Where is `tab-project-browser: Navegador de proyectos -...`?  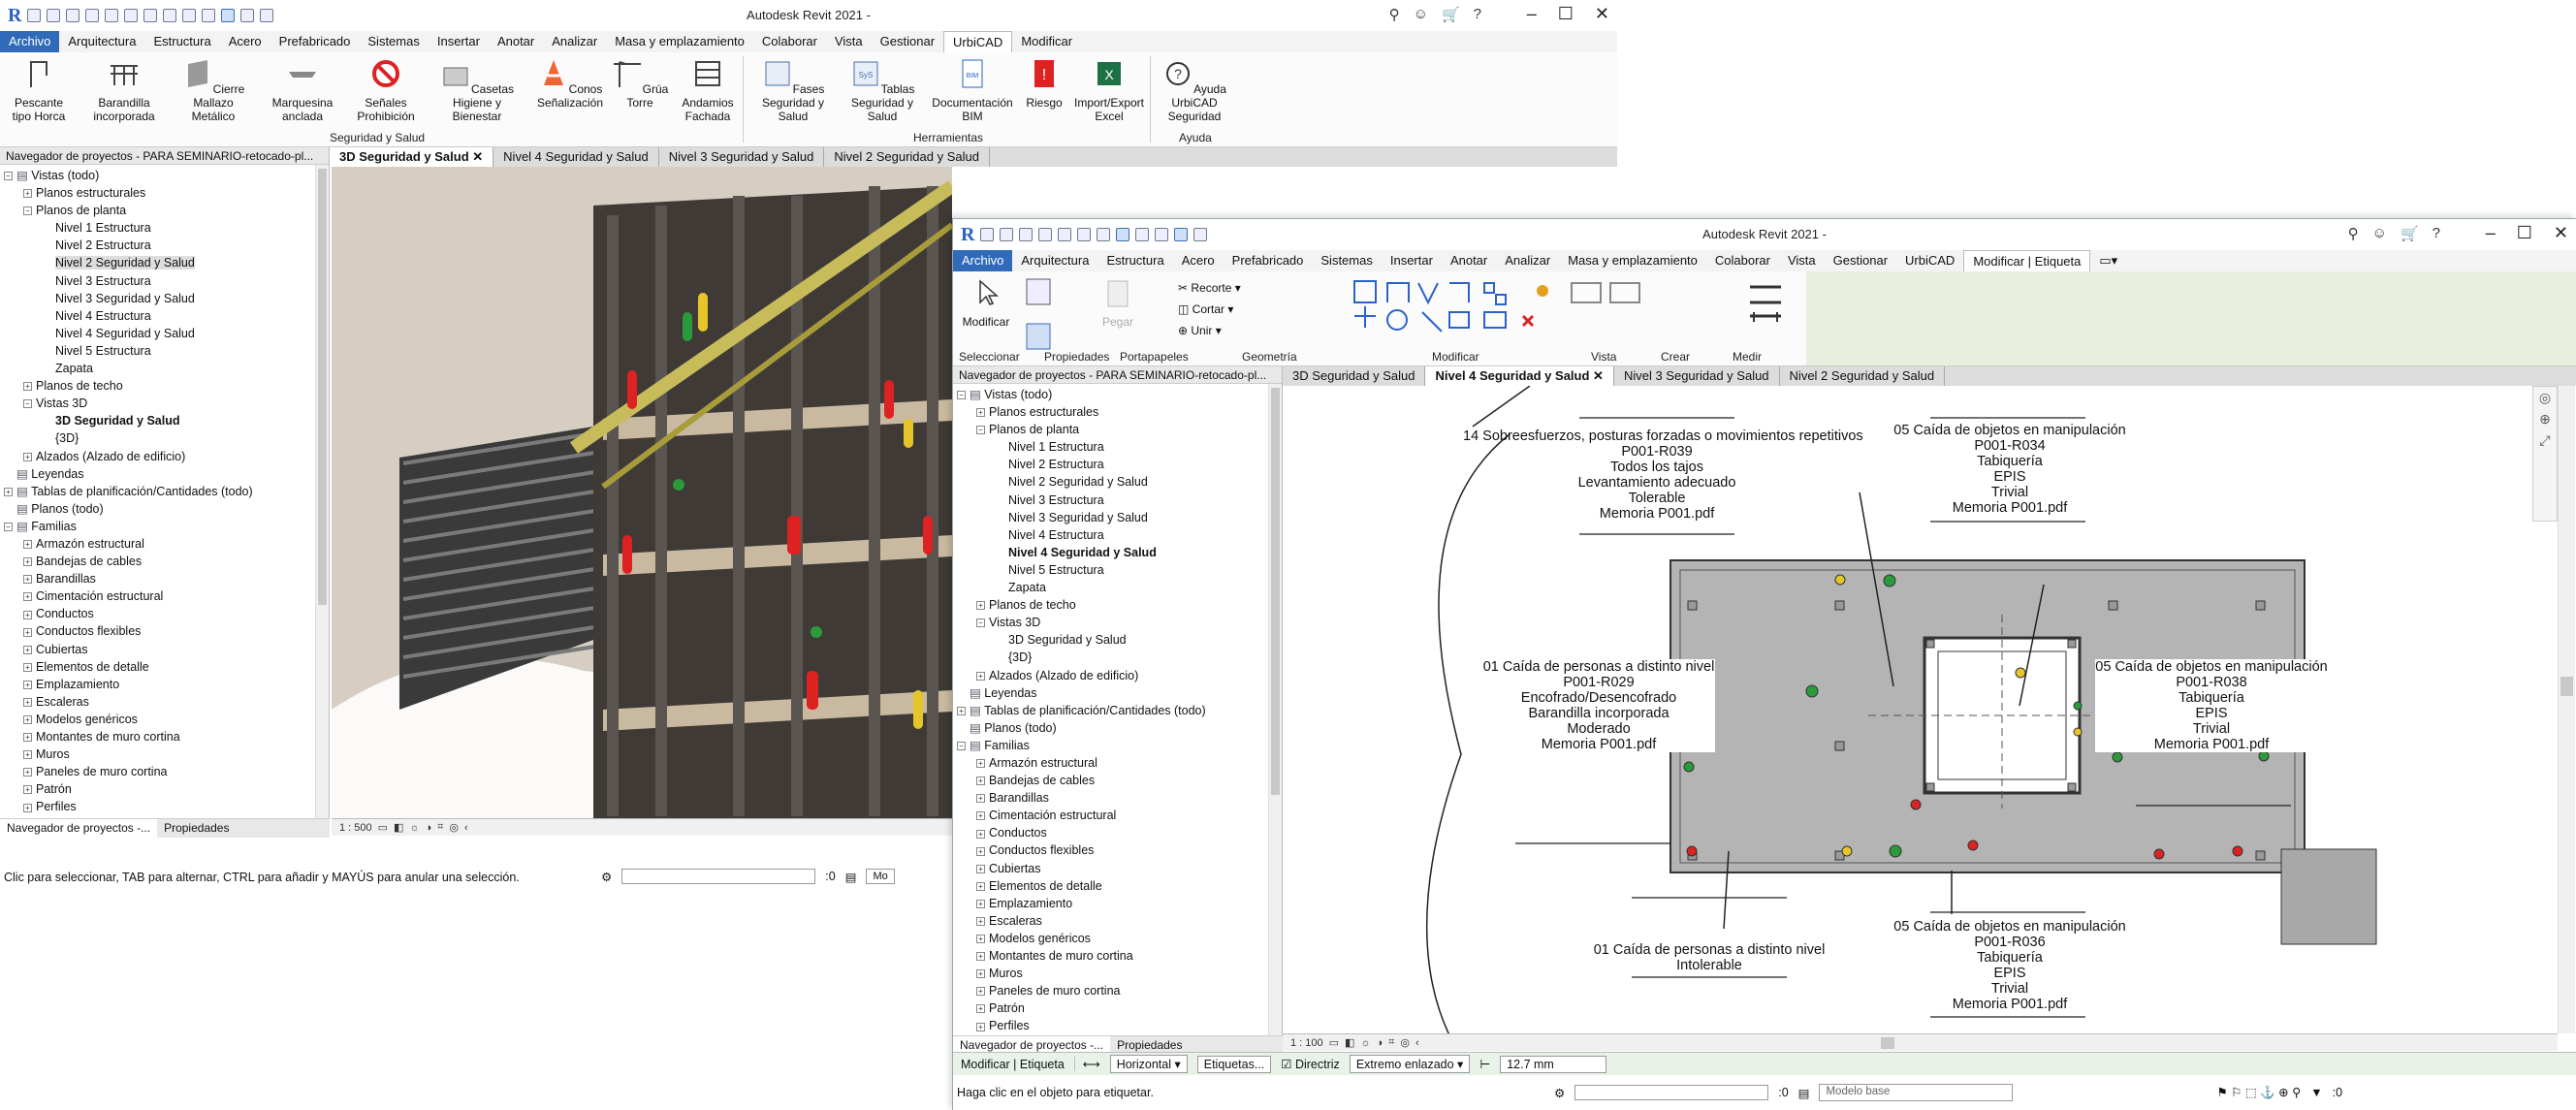
tab-project-browser: Navegador de proyectos -... is located at coordinates (79, 828).